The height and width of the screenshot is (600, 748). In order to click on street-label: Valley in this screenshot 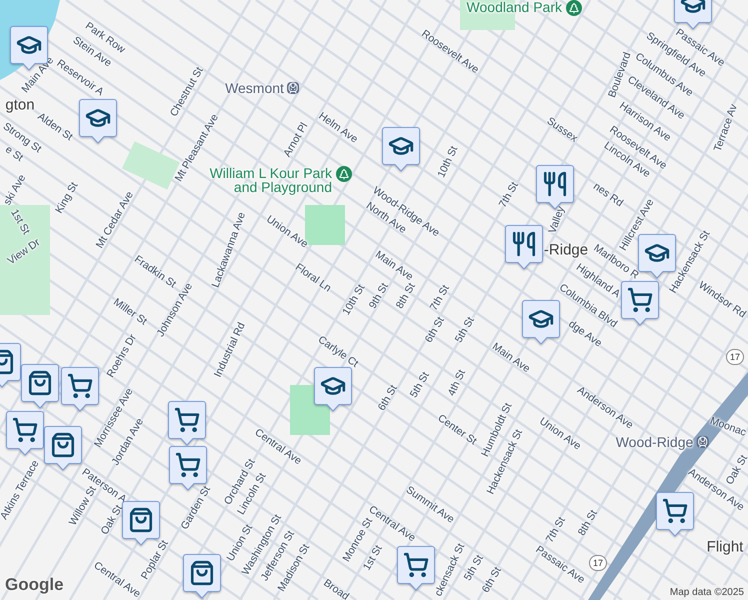, I will do `click(557, 220)`.